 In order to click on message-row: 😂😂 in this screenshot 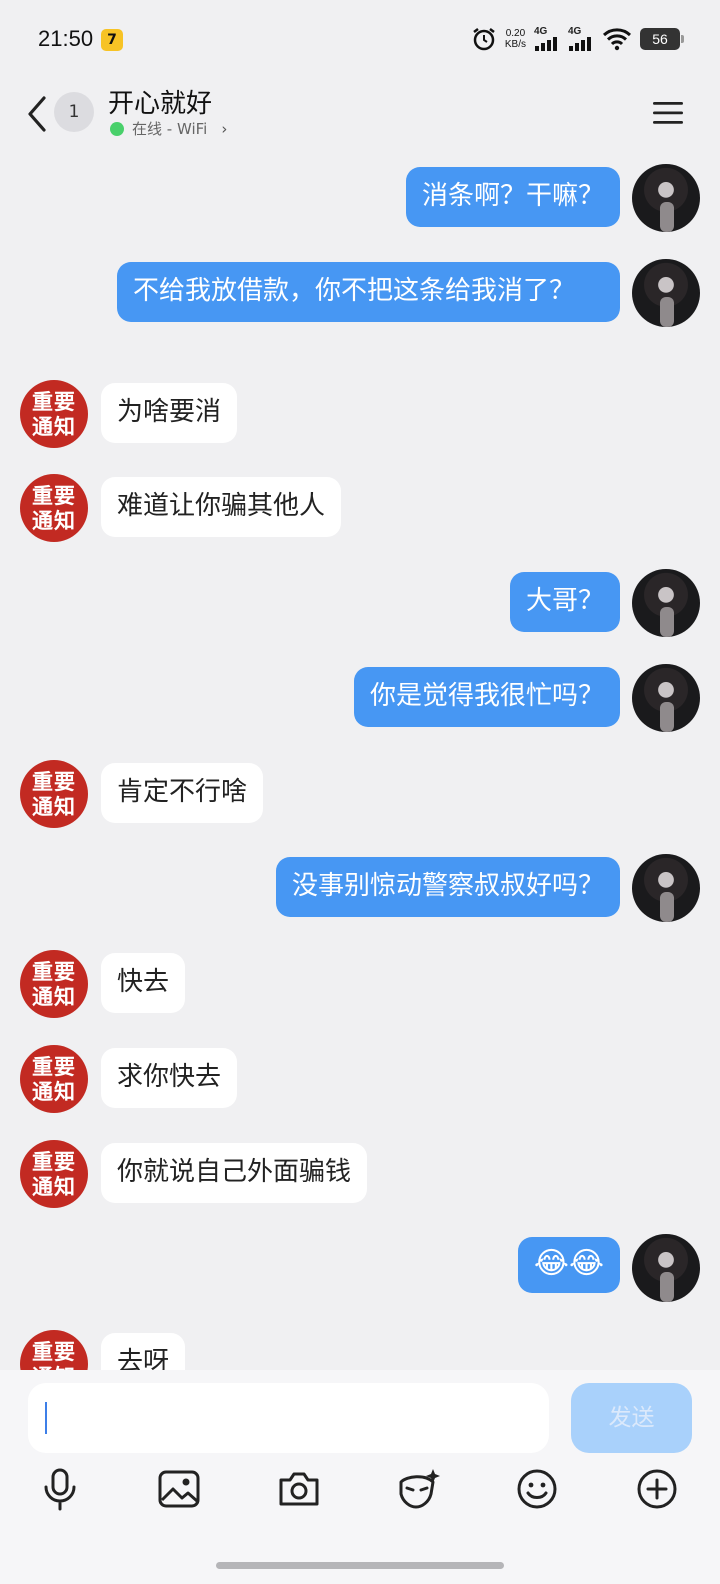, I will do `click(360, 1268)`.